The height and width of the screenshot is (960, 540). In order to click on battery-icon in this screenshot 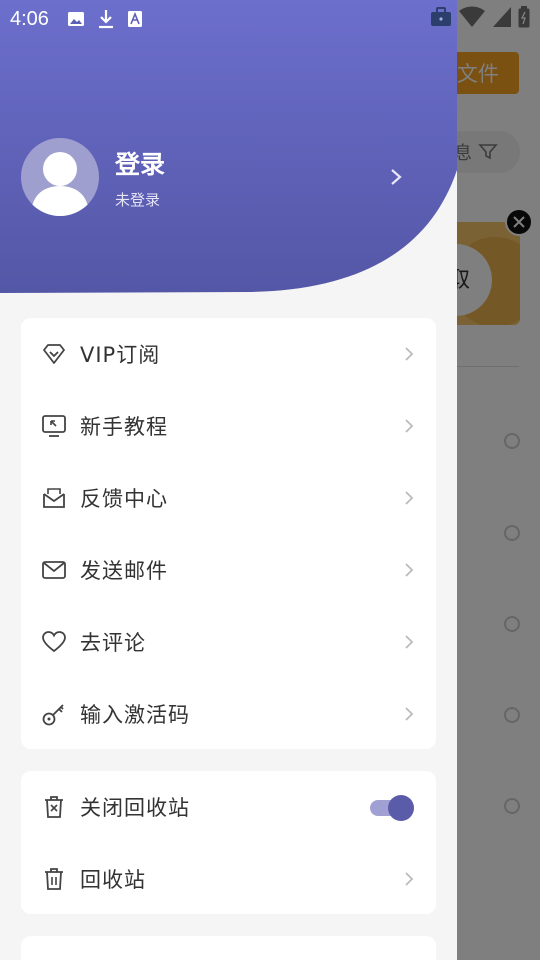, I will do `click(524, 19)`.